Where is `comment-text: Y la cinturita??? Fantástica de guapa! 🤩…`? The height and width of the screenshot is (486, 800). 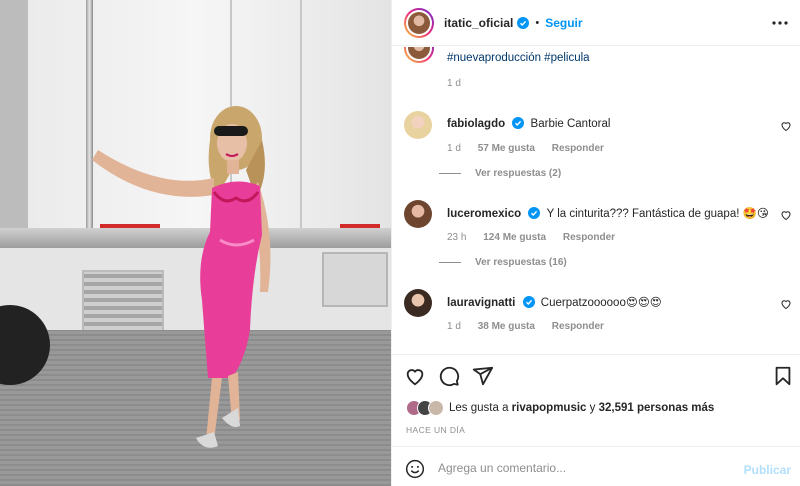
comment-text: Y la cinturita??? Fantástica de guapa! 🤩… is located at coordinates (657, 214).